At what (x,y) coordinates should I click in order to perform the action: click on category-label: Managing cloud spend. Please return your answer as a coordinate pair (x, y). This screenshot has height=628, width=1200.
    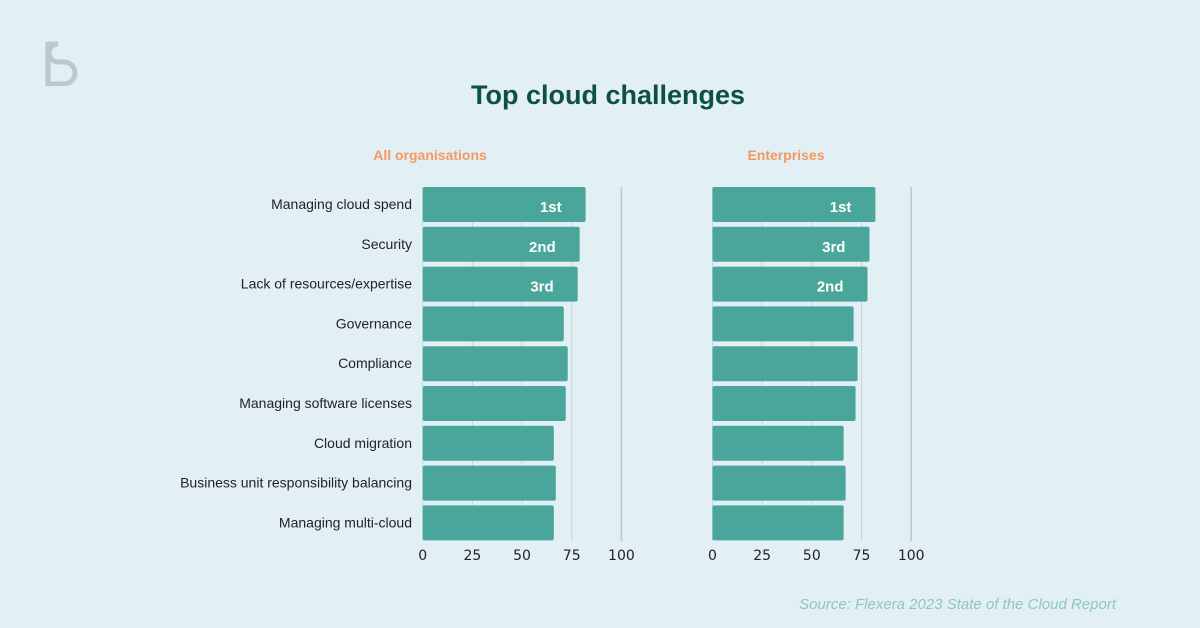
    Looking at the image, I should click on (341, 204).